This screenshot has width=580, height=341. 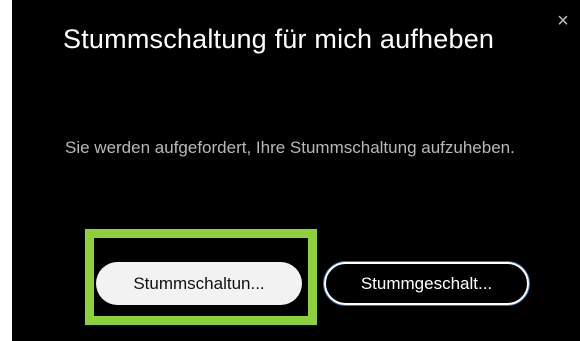 I want to click on dialog-title: Stummschaltung für mich aufheben, so click(x=279, y=39).